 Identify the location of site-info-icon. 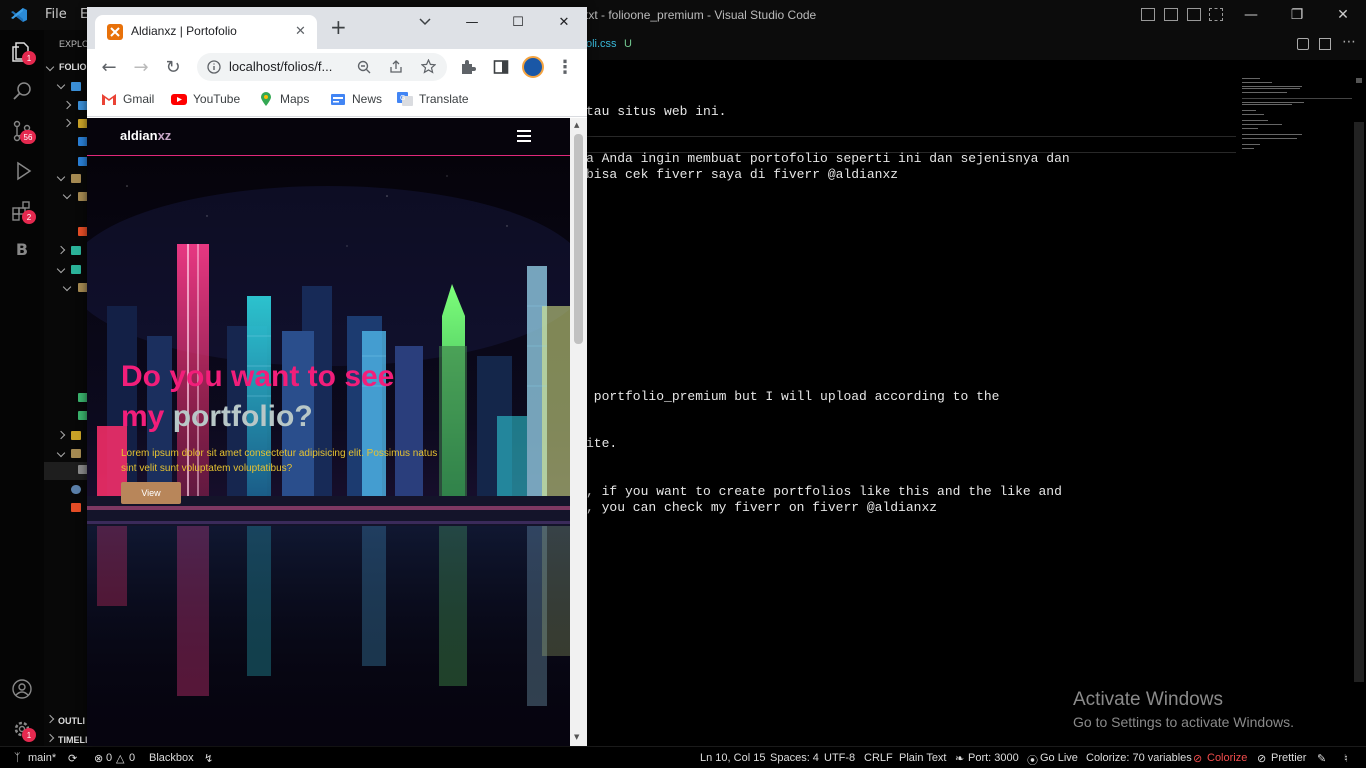
(214, 67).